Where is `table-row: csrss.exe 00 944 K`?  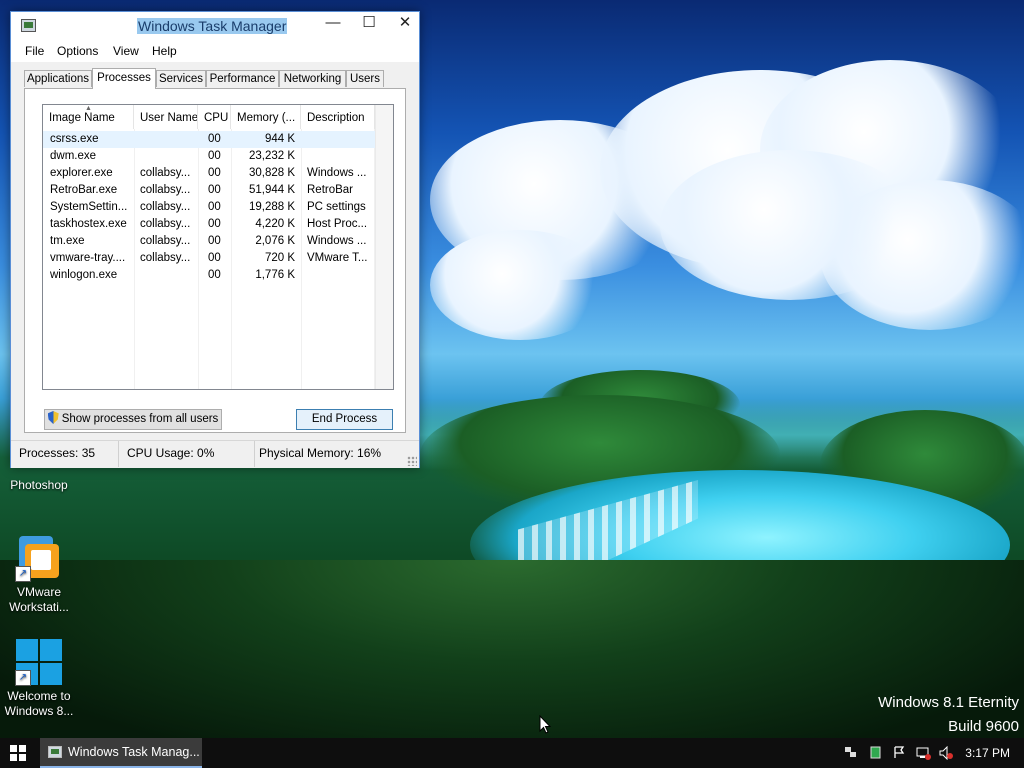 table-row: csrss.exe 00 944 K is located at coordinates (209, 139).